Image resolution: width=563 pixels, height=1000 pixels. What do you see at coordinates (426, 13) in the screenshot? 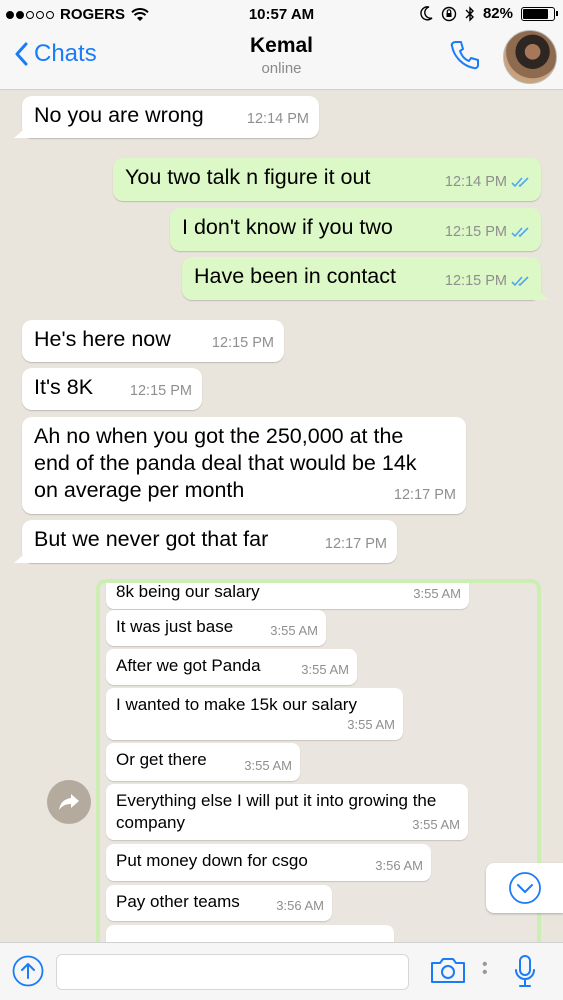
I see `moon-icon` at bounding box center [426, 13].